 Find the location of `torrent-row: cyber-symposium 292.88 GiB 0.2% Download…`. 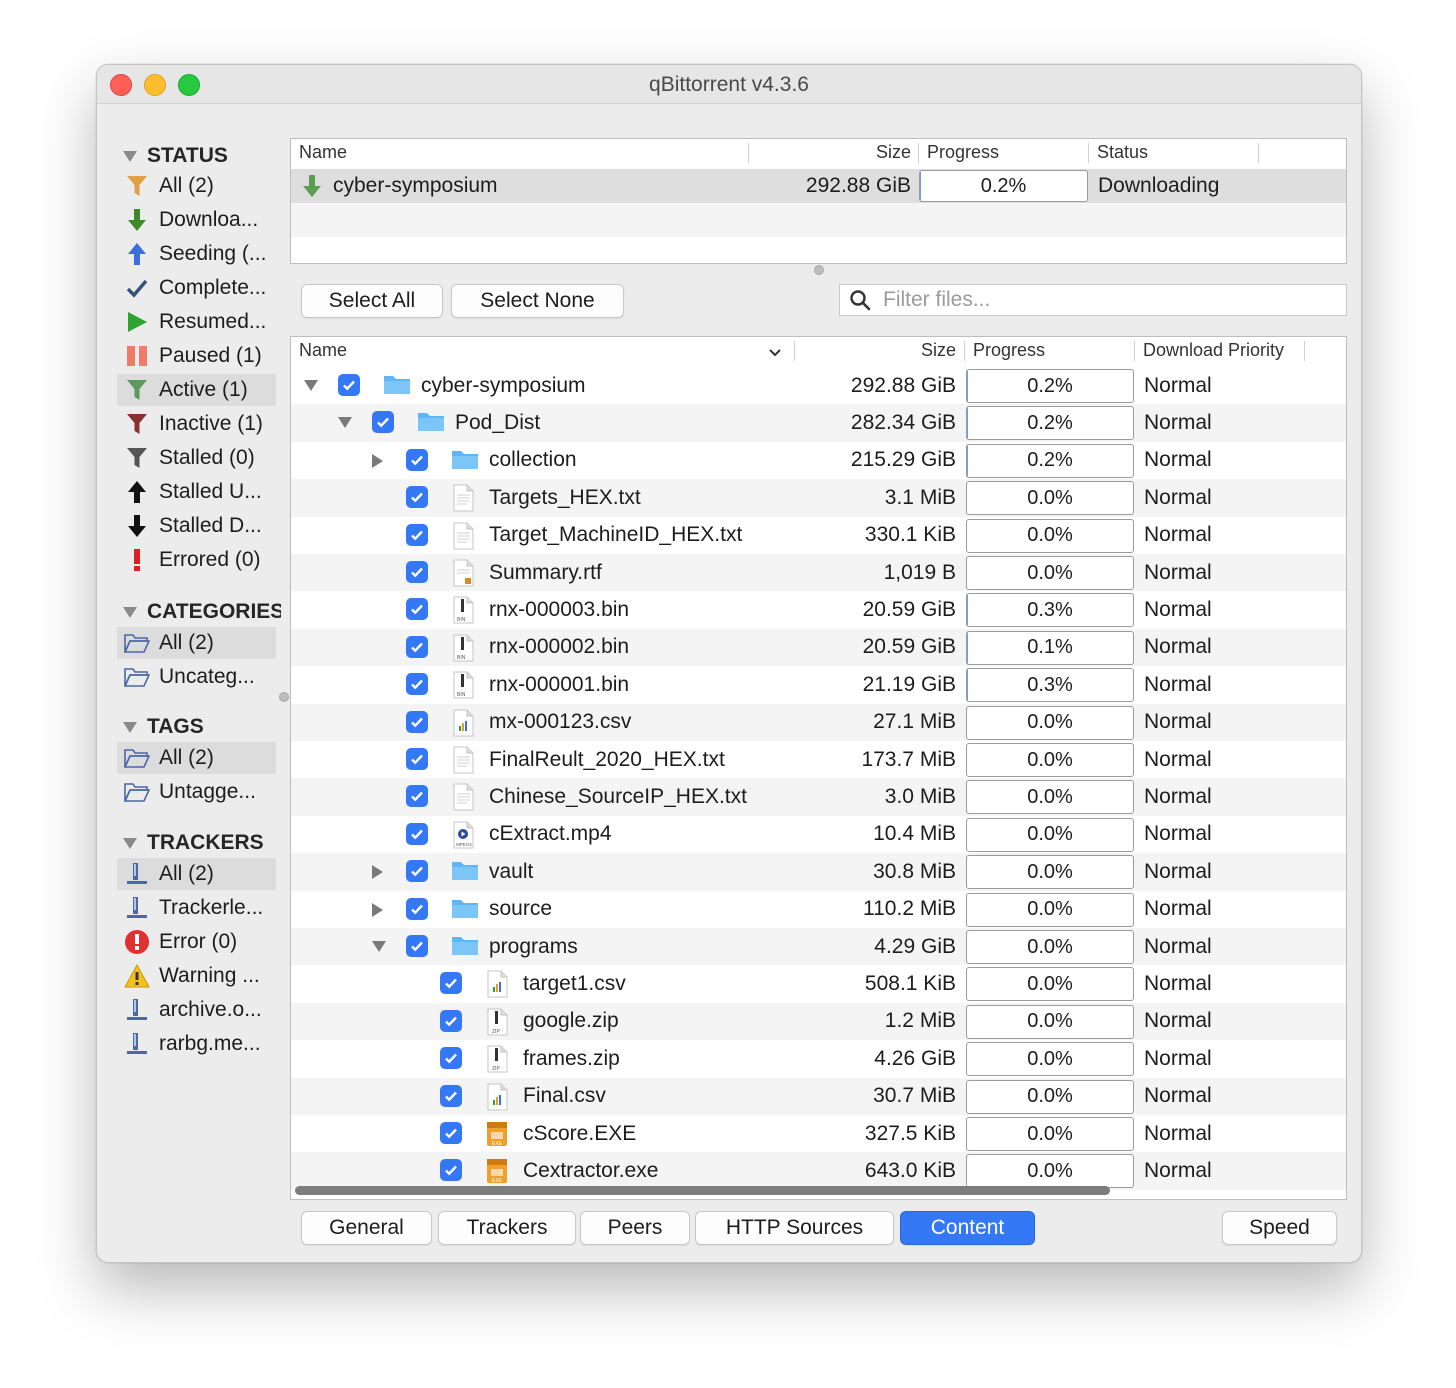

torrent-row: cyber-symposium 292.88 GiB 0.2% Download… is located at coordinates (818, 186).